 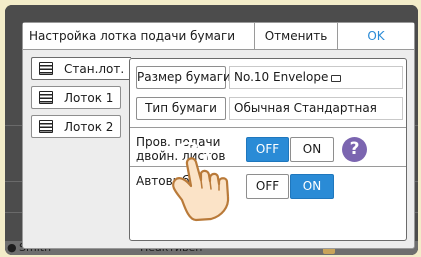 What do you see at coordinates (376, 36) in the screenshot?
I see `ok-button: OK` at bounding box center [376, 36].